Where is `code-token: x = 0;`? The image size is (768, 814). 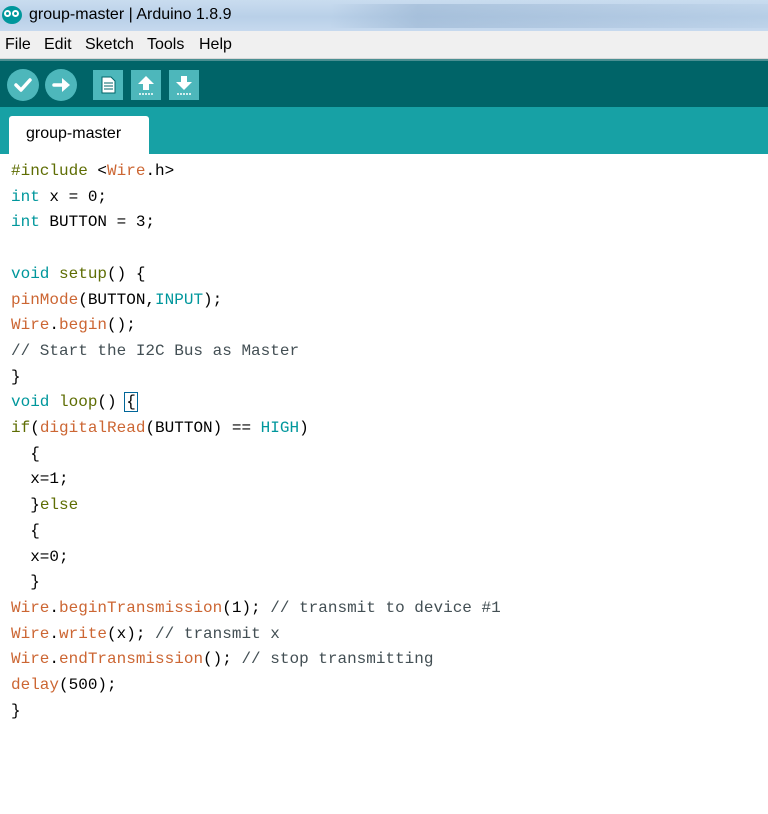
code-token: x = 0; is located at coordinates (73, 196).